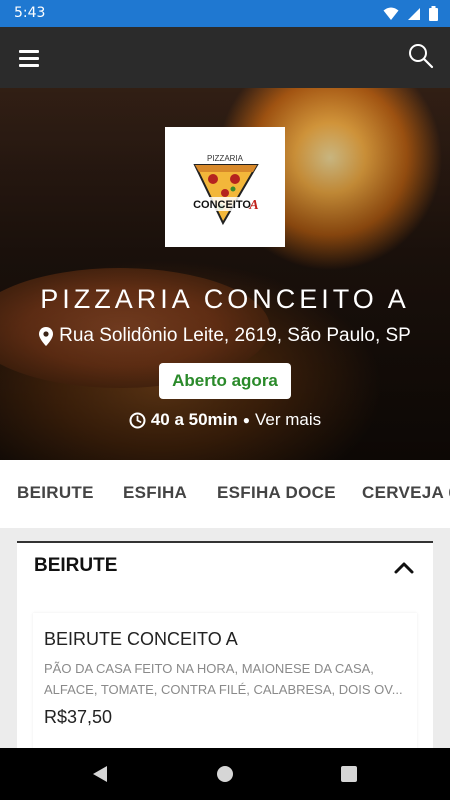 The height and width of the screenshot is (800, 450). Describe the element at coordinates (225, 13) in the screenshot. I see `status-bar: 5:43` at that location.